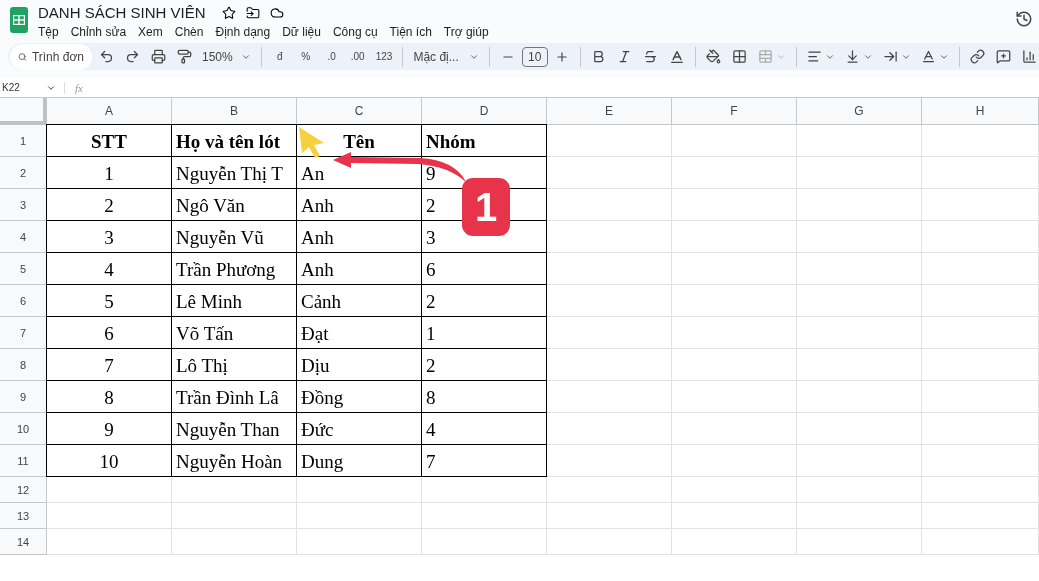 The height and width of the screenshot is (581, 1039). What do you see at coordinates (98, 32) in the screenshot?
I see `menu-item: Chỉnh sửa` at bounding box center [98, 32].